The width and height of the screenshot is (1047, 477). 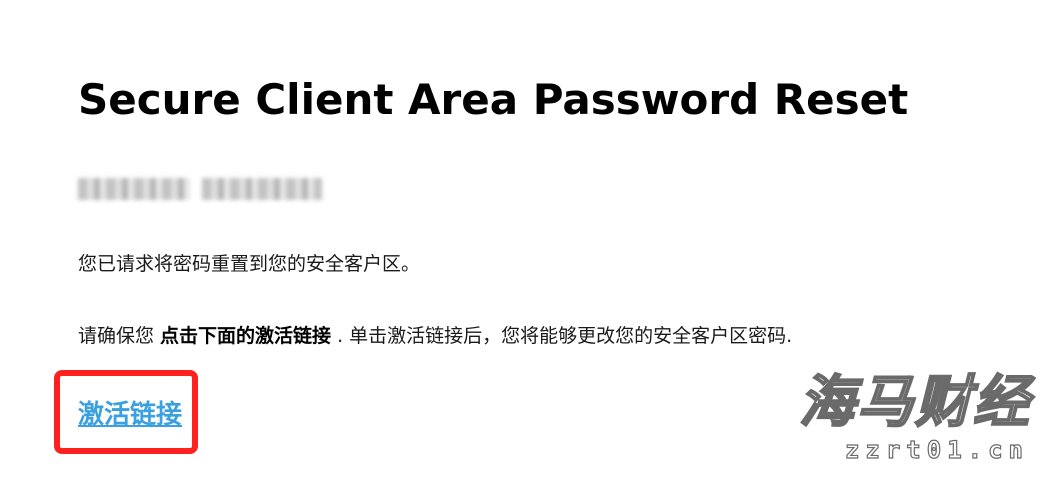 I want to click on page-title: Secure Client Area Password Reset, so click(x=493, y=99).